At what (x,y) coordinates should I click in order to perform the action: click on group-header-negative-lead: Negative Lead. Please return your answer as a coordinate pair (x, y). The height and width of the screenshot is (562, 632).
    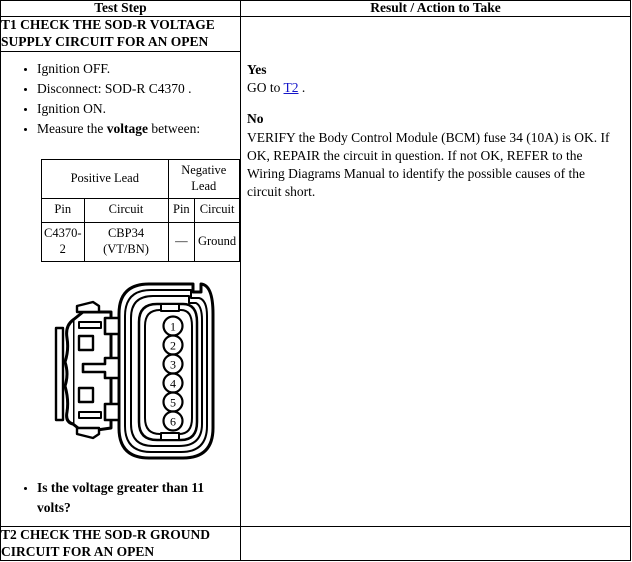
    Looking at the image, I should click on (204, 179).